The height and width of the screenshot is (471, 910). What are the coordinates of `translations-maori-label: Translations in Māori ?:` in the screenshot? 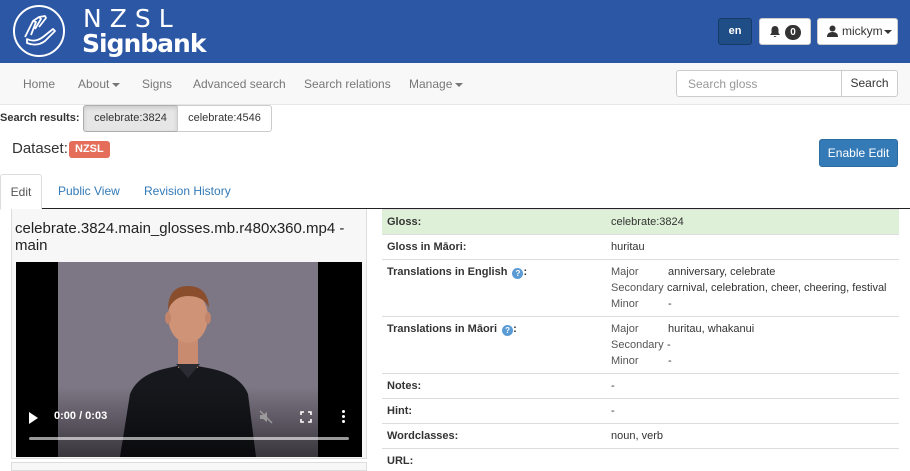 It's located at (452, 329).